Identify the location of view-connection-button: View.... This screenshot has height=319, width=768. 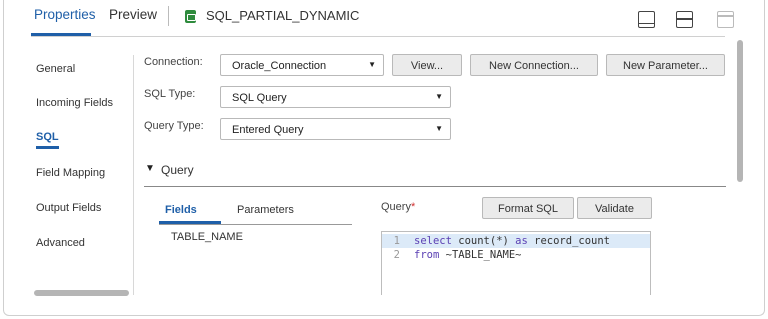
(427, 65).